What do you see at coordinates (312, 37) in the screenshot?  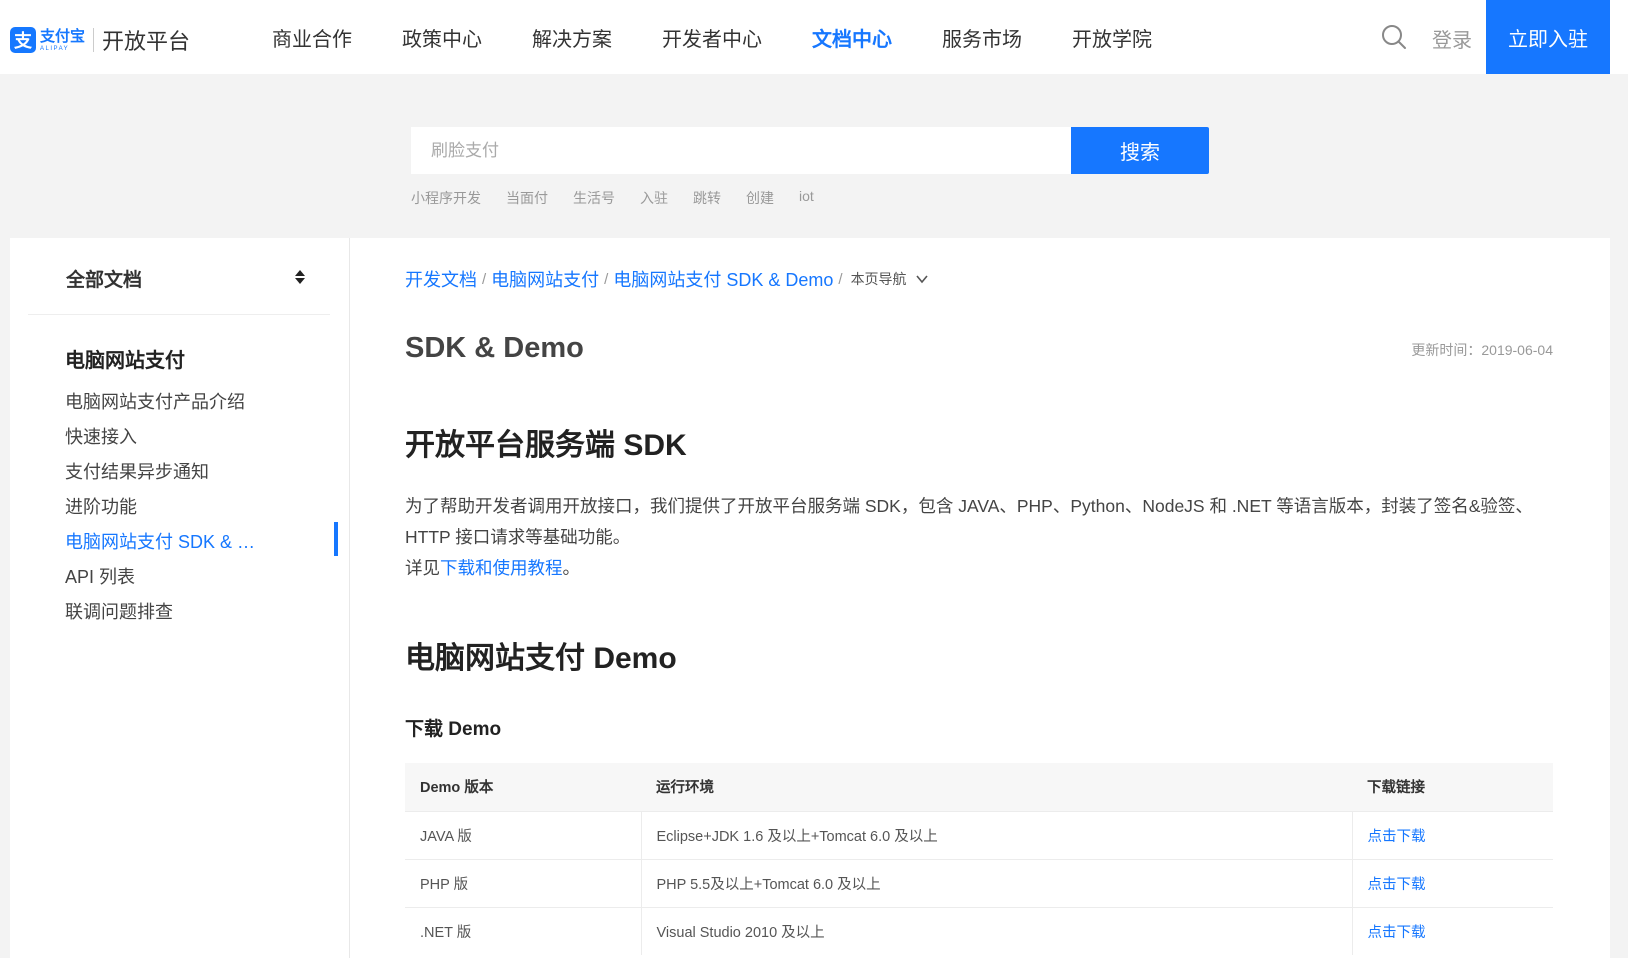 I see `nav-item-business: 商业合作` at bounding box center [312, 37].